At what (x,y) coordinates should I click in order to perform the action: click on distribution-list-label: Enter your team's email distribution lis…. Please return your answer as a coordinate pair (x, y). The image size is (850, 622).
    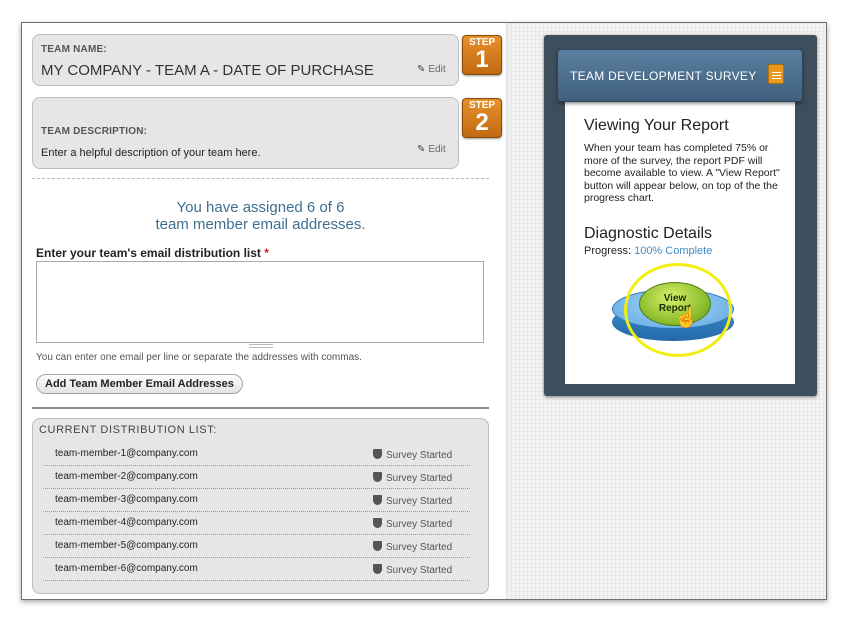
    Looking at the image, I should click on (152, 253).